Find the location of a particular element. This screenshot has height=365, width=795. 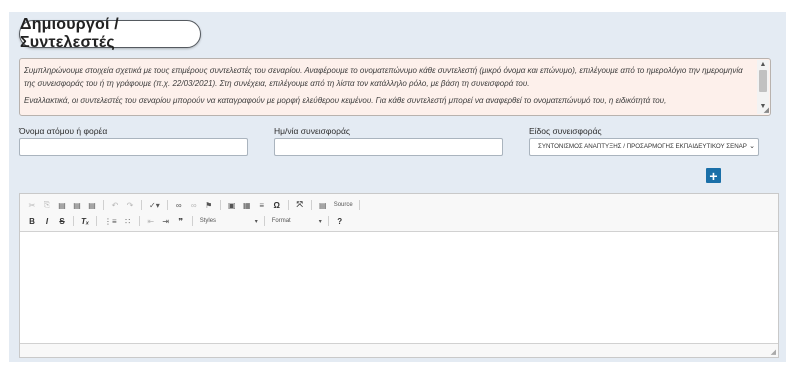

source-button-label: Source is located at coordinates (343, 205).